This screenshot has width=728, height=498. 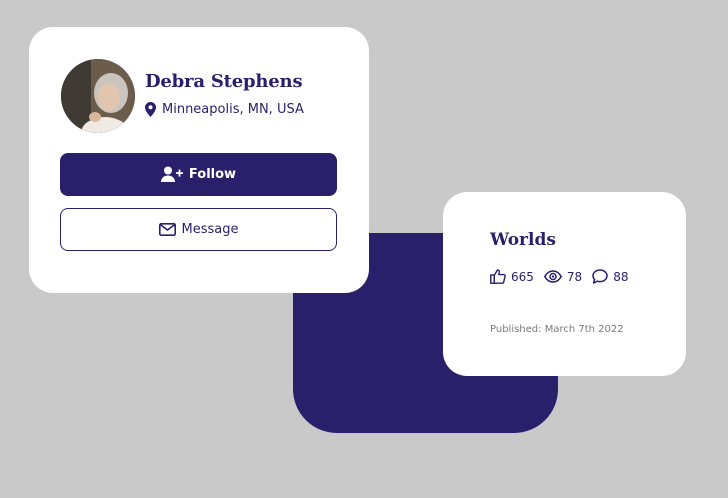 What do you see at coordinates (212, 174) in the screenshot?
I see `follow-label: Follow` at bounding box center [212, 174].